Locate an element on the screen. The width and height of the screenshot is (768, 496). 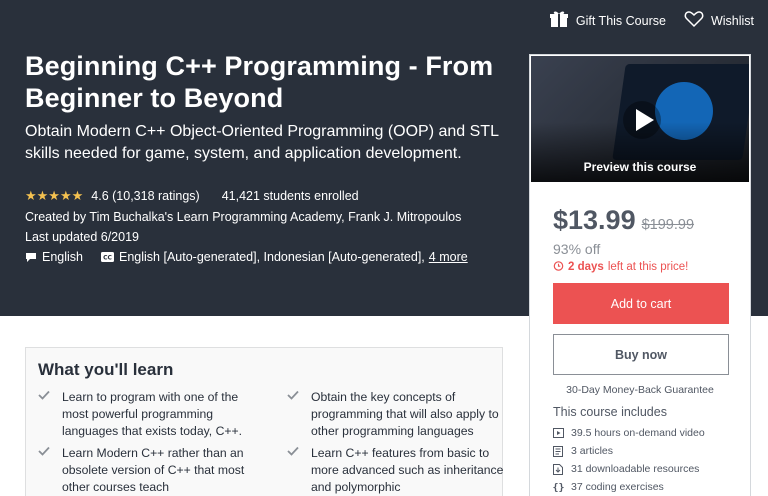
sale-timer: 2 days left at this price! is located at coordinates (620, 267).